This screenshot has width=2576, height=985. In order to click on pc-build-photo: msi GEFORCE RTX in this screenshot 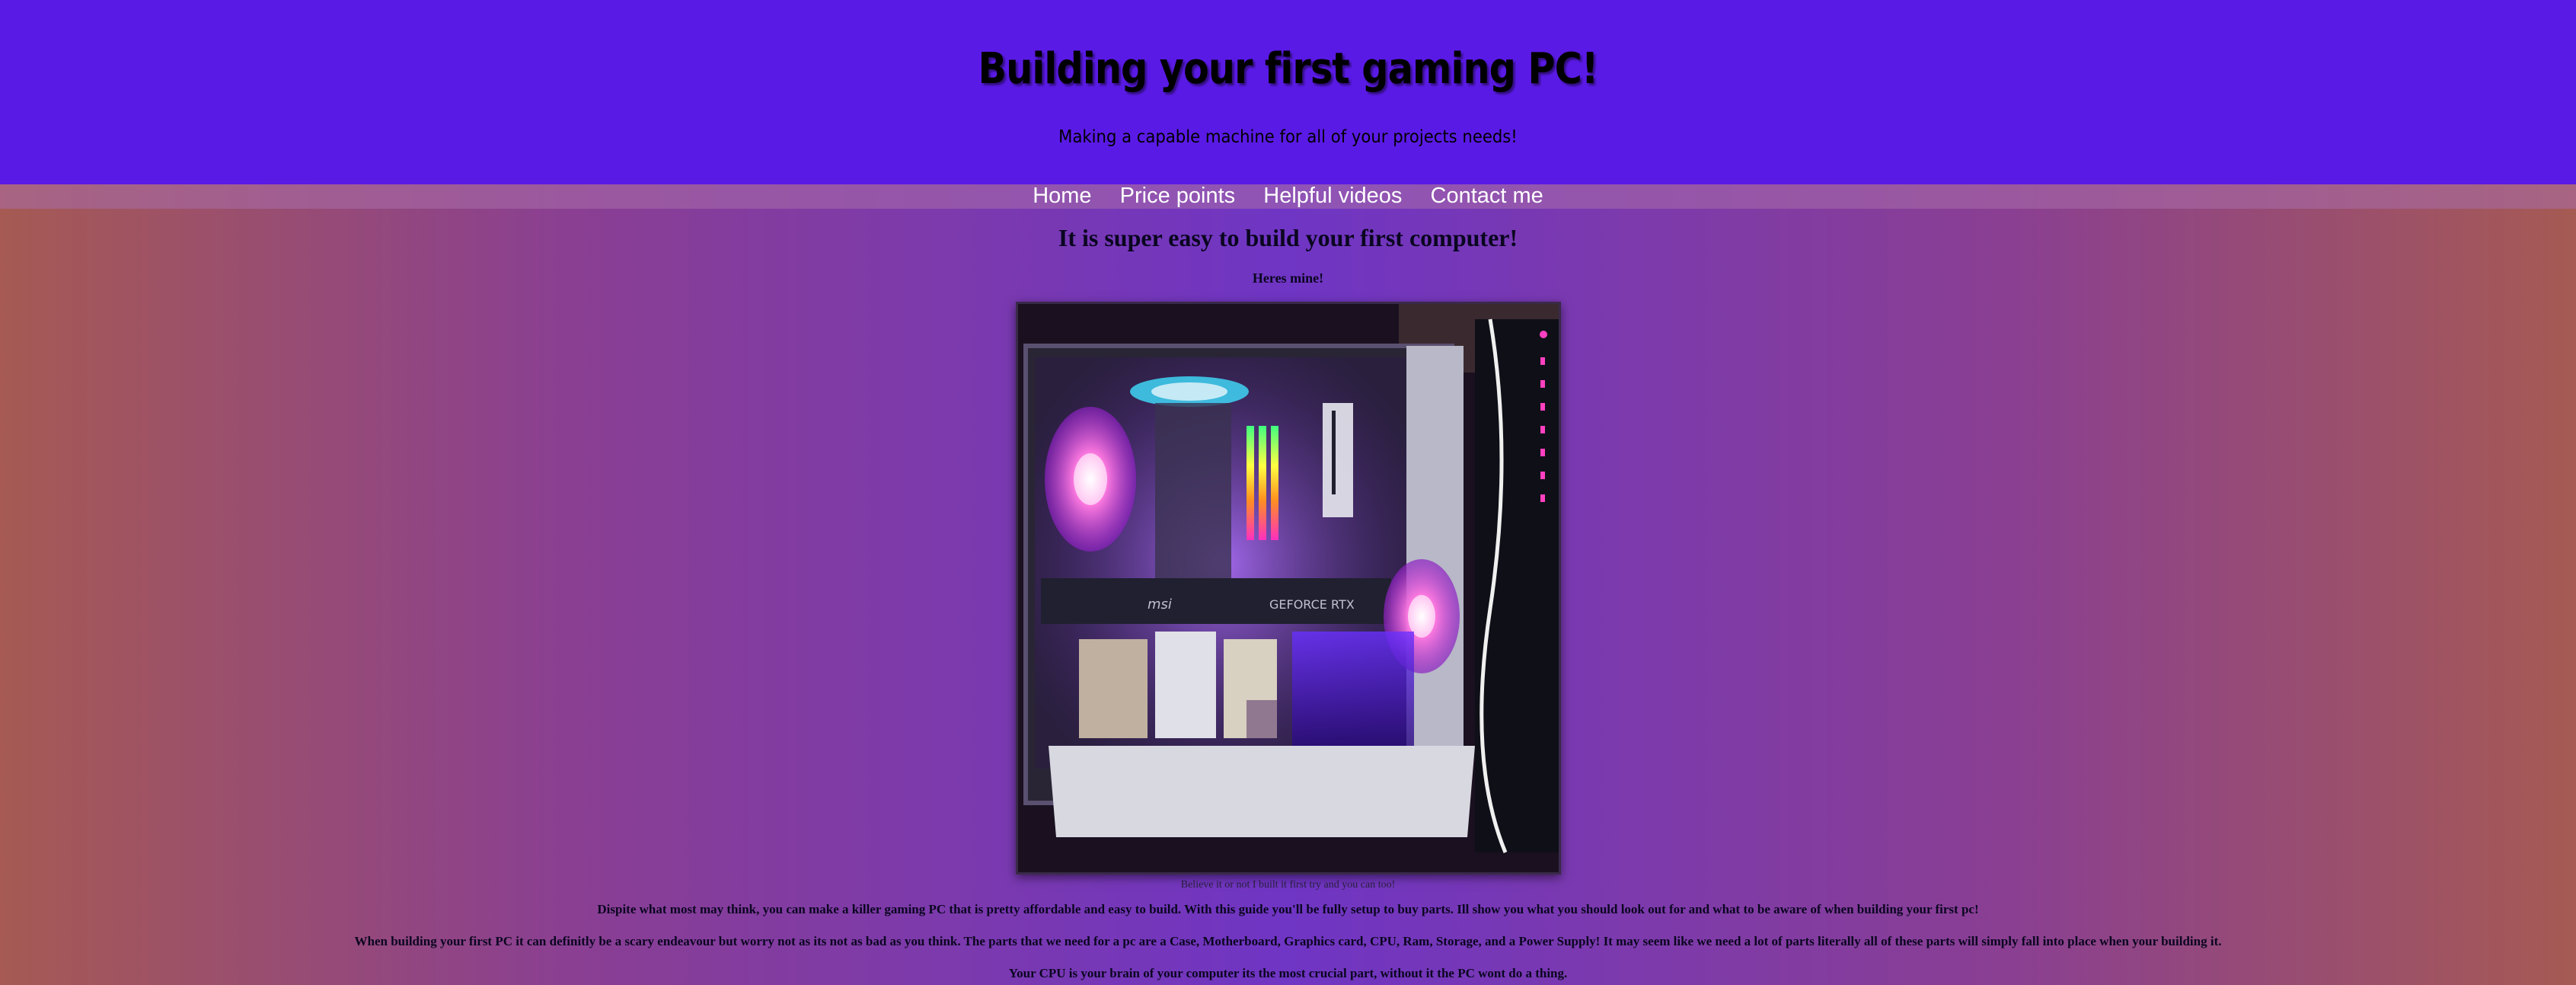, I will do `click(1288, 588)`.